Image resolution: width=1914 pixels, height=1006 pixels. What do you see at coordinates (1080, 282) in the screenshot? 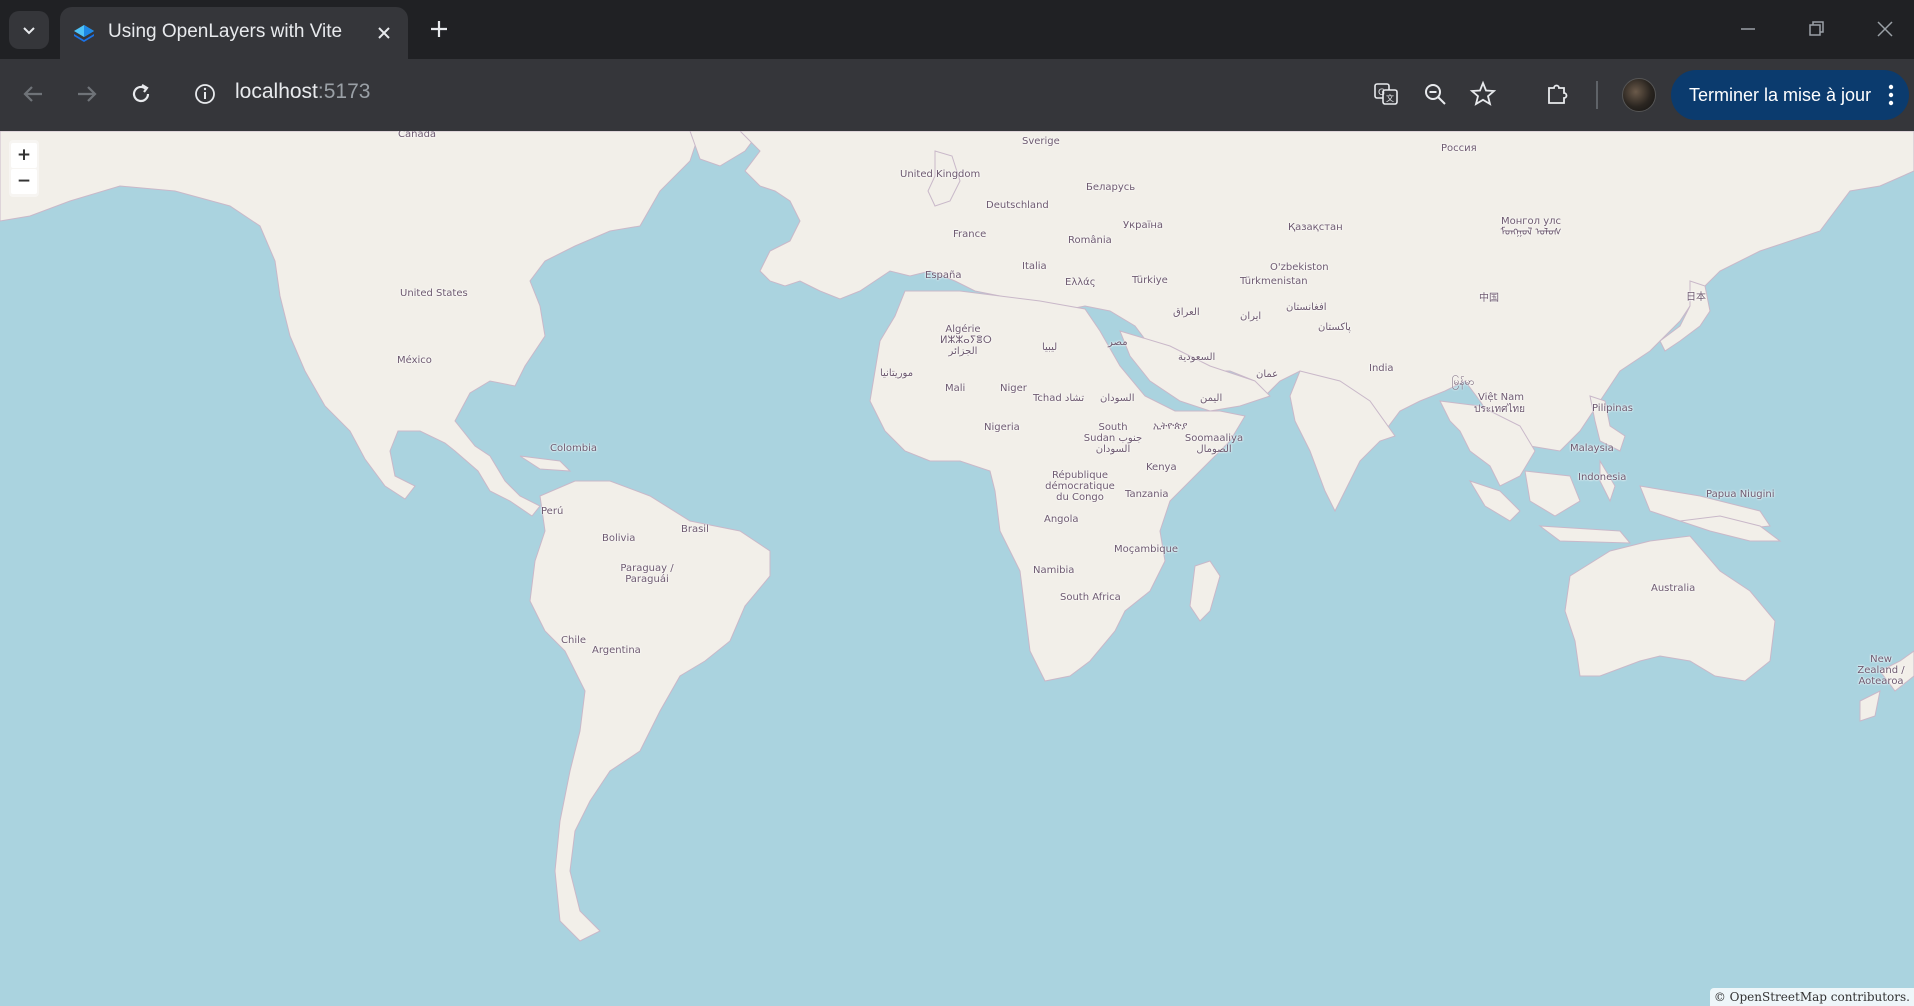
I see `map-label: Ελλάς` at bounding box center [1080, 282].